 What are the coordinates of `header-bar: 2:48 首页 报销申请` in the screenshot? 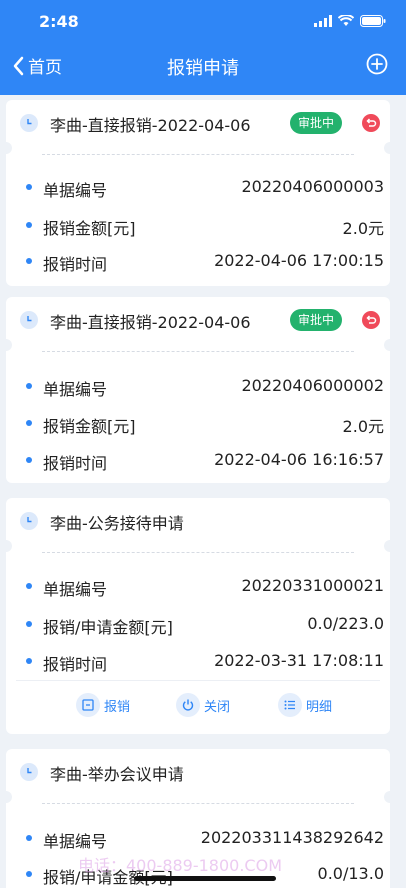 It's located at (203, 47).